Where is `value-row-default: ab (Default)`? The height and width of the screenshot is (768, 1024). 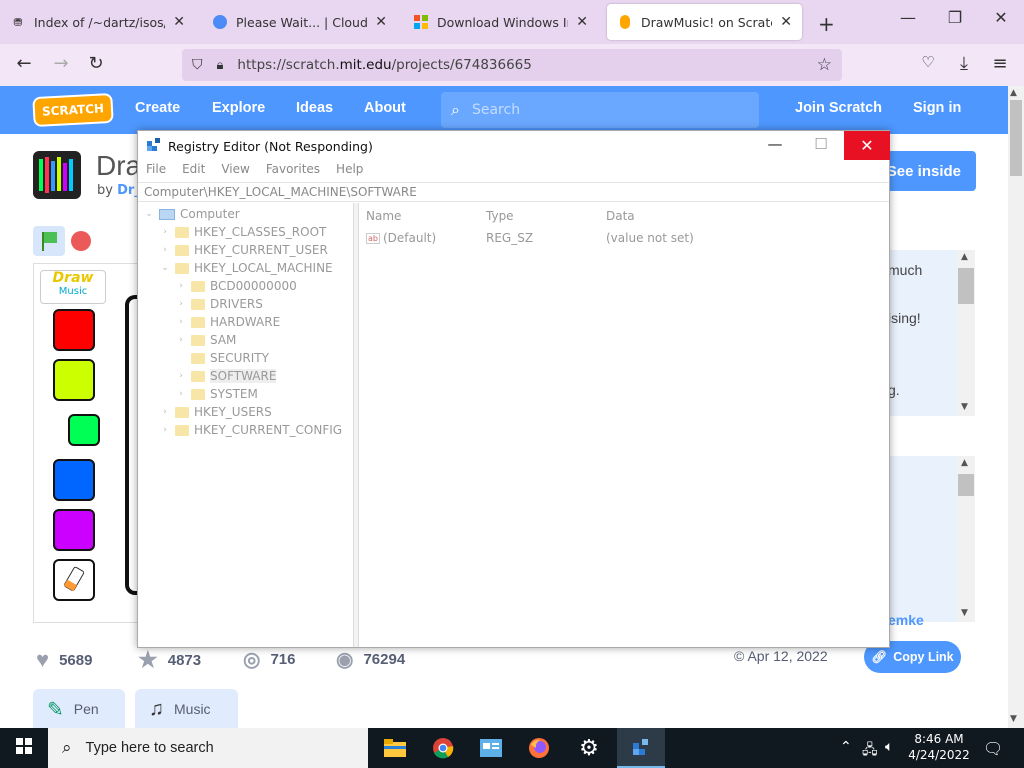 value-row-default: ab (Default) is located at coordinates (401, 238).